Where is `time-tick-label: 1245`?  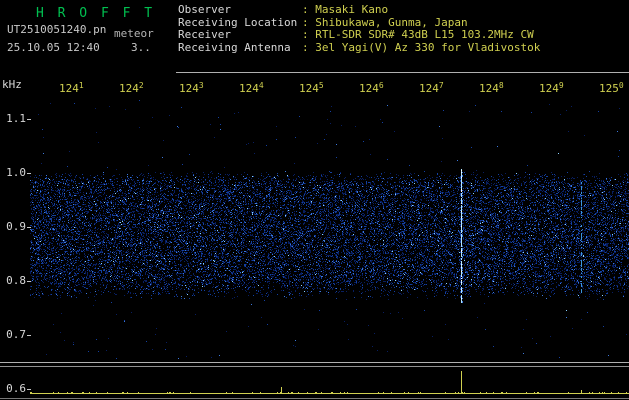
time-tick-label: 1245 is located at coordinates (311, 88).